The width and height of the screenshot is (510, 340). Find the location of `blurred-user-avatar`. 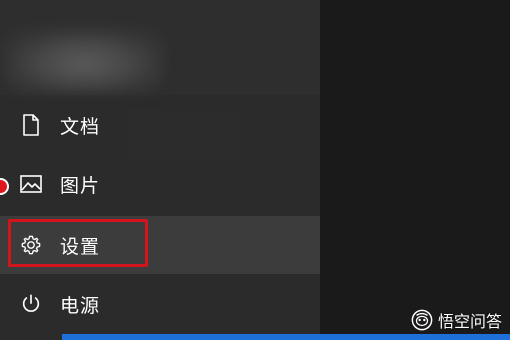

blurred-user-avatar is located at coordinates (84, 60).